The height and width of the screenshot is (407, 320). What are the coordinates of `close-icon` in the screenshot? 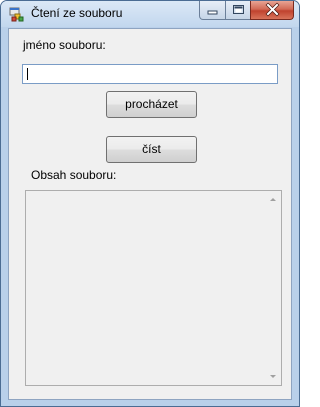 It's located at (272, 9).